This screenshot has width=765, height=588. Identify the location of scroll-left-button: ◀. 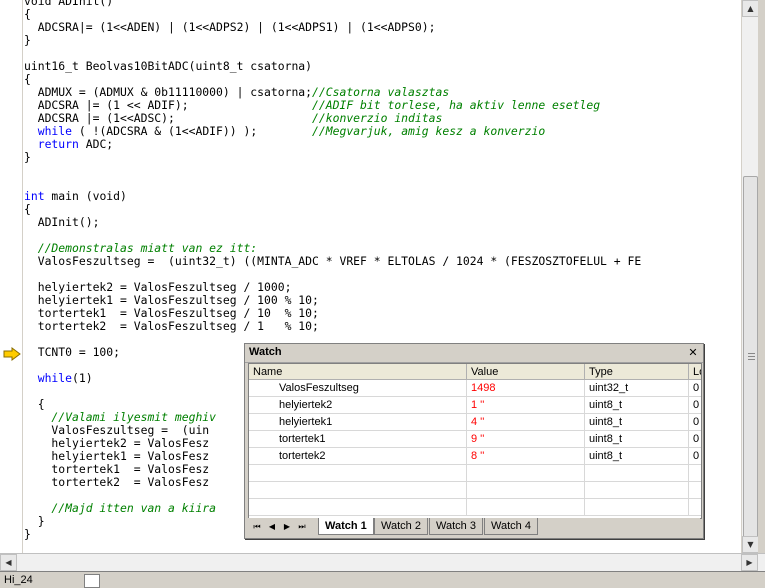
(8, 562).